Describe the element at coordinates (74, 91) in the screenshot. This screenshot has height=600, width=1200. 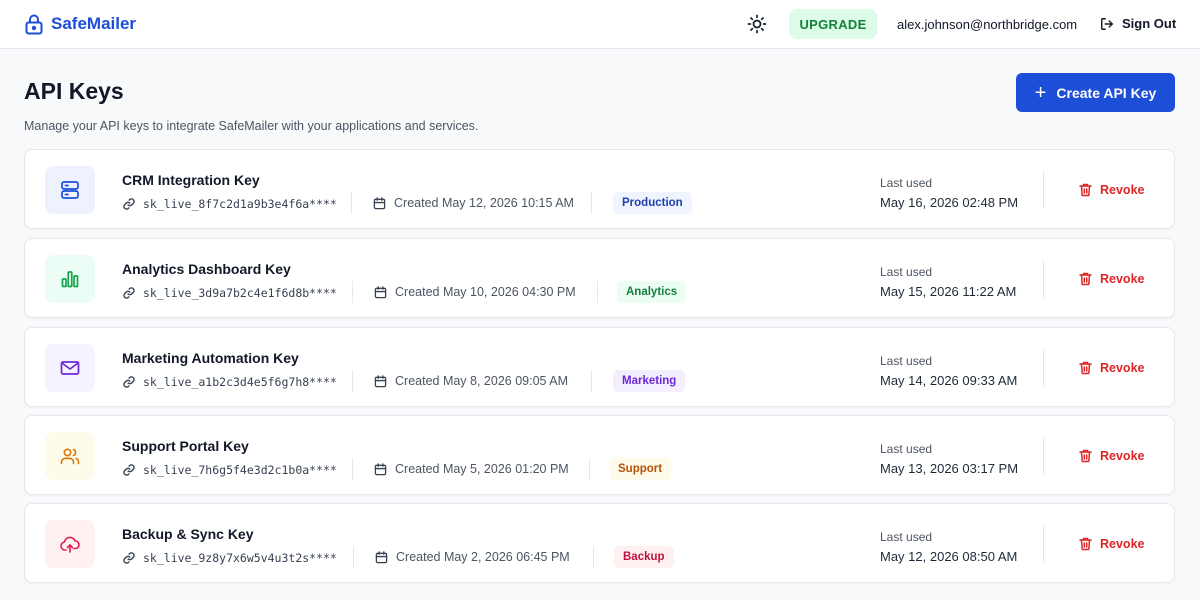
I see `page-title: API Keys` at that location.